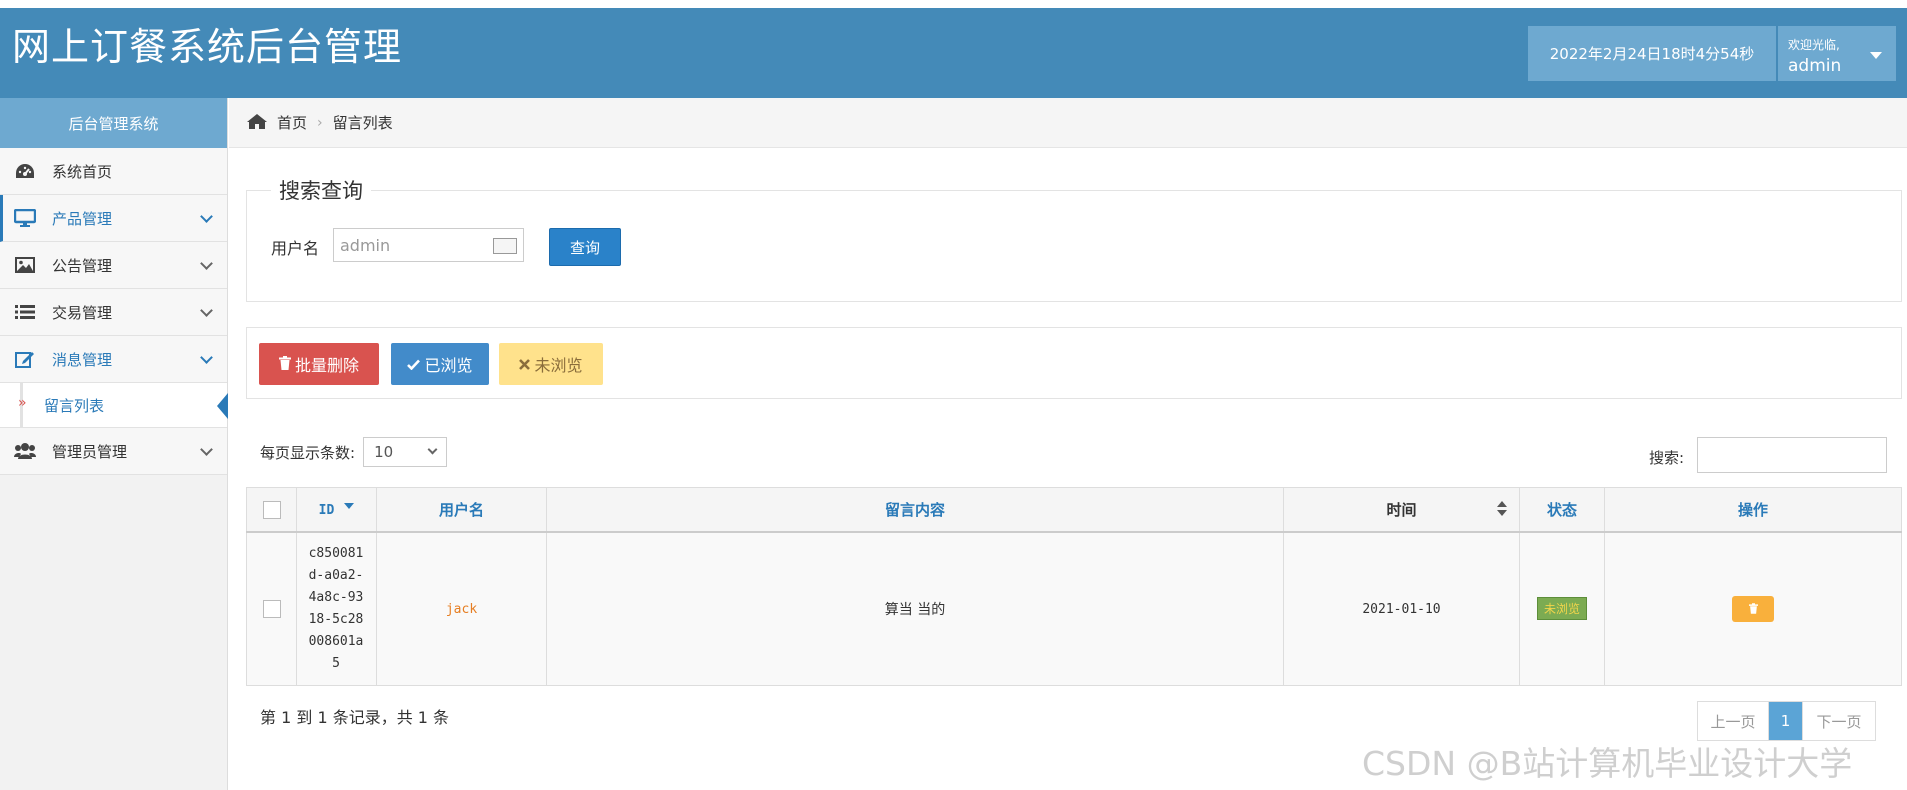  I want to click on table-header-row: ID 用户名 留言内容 时间 状态 操作, so click(1074, 510).